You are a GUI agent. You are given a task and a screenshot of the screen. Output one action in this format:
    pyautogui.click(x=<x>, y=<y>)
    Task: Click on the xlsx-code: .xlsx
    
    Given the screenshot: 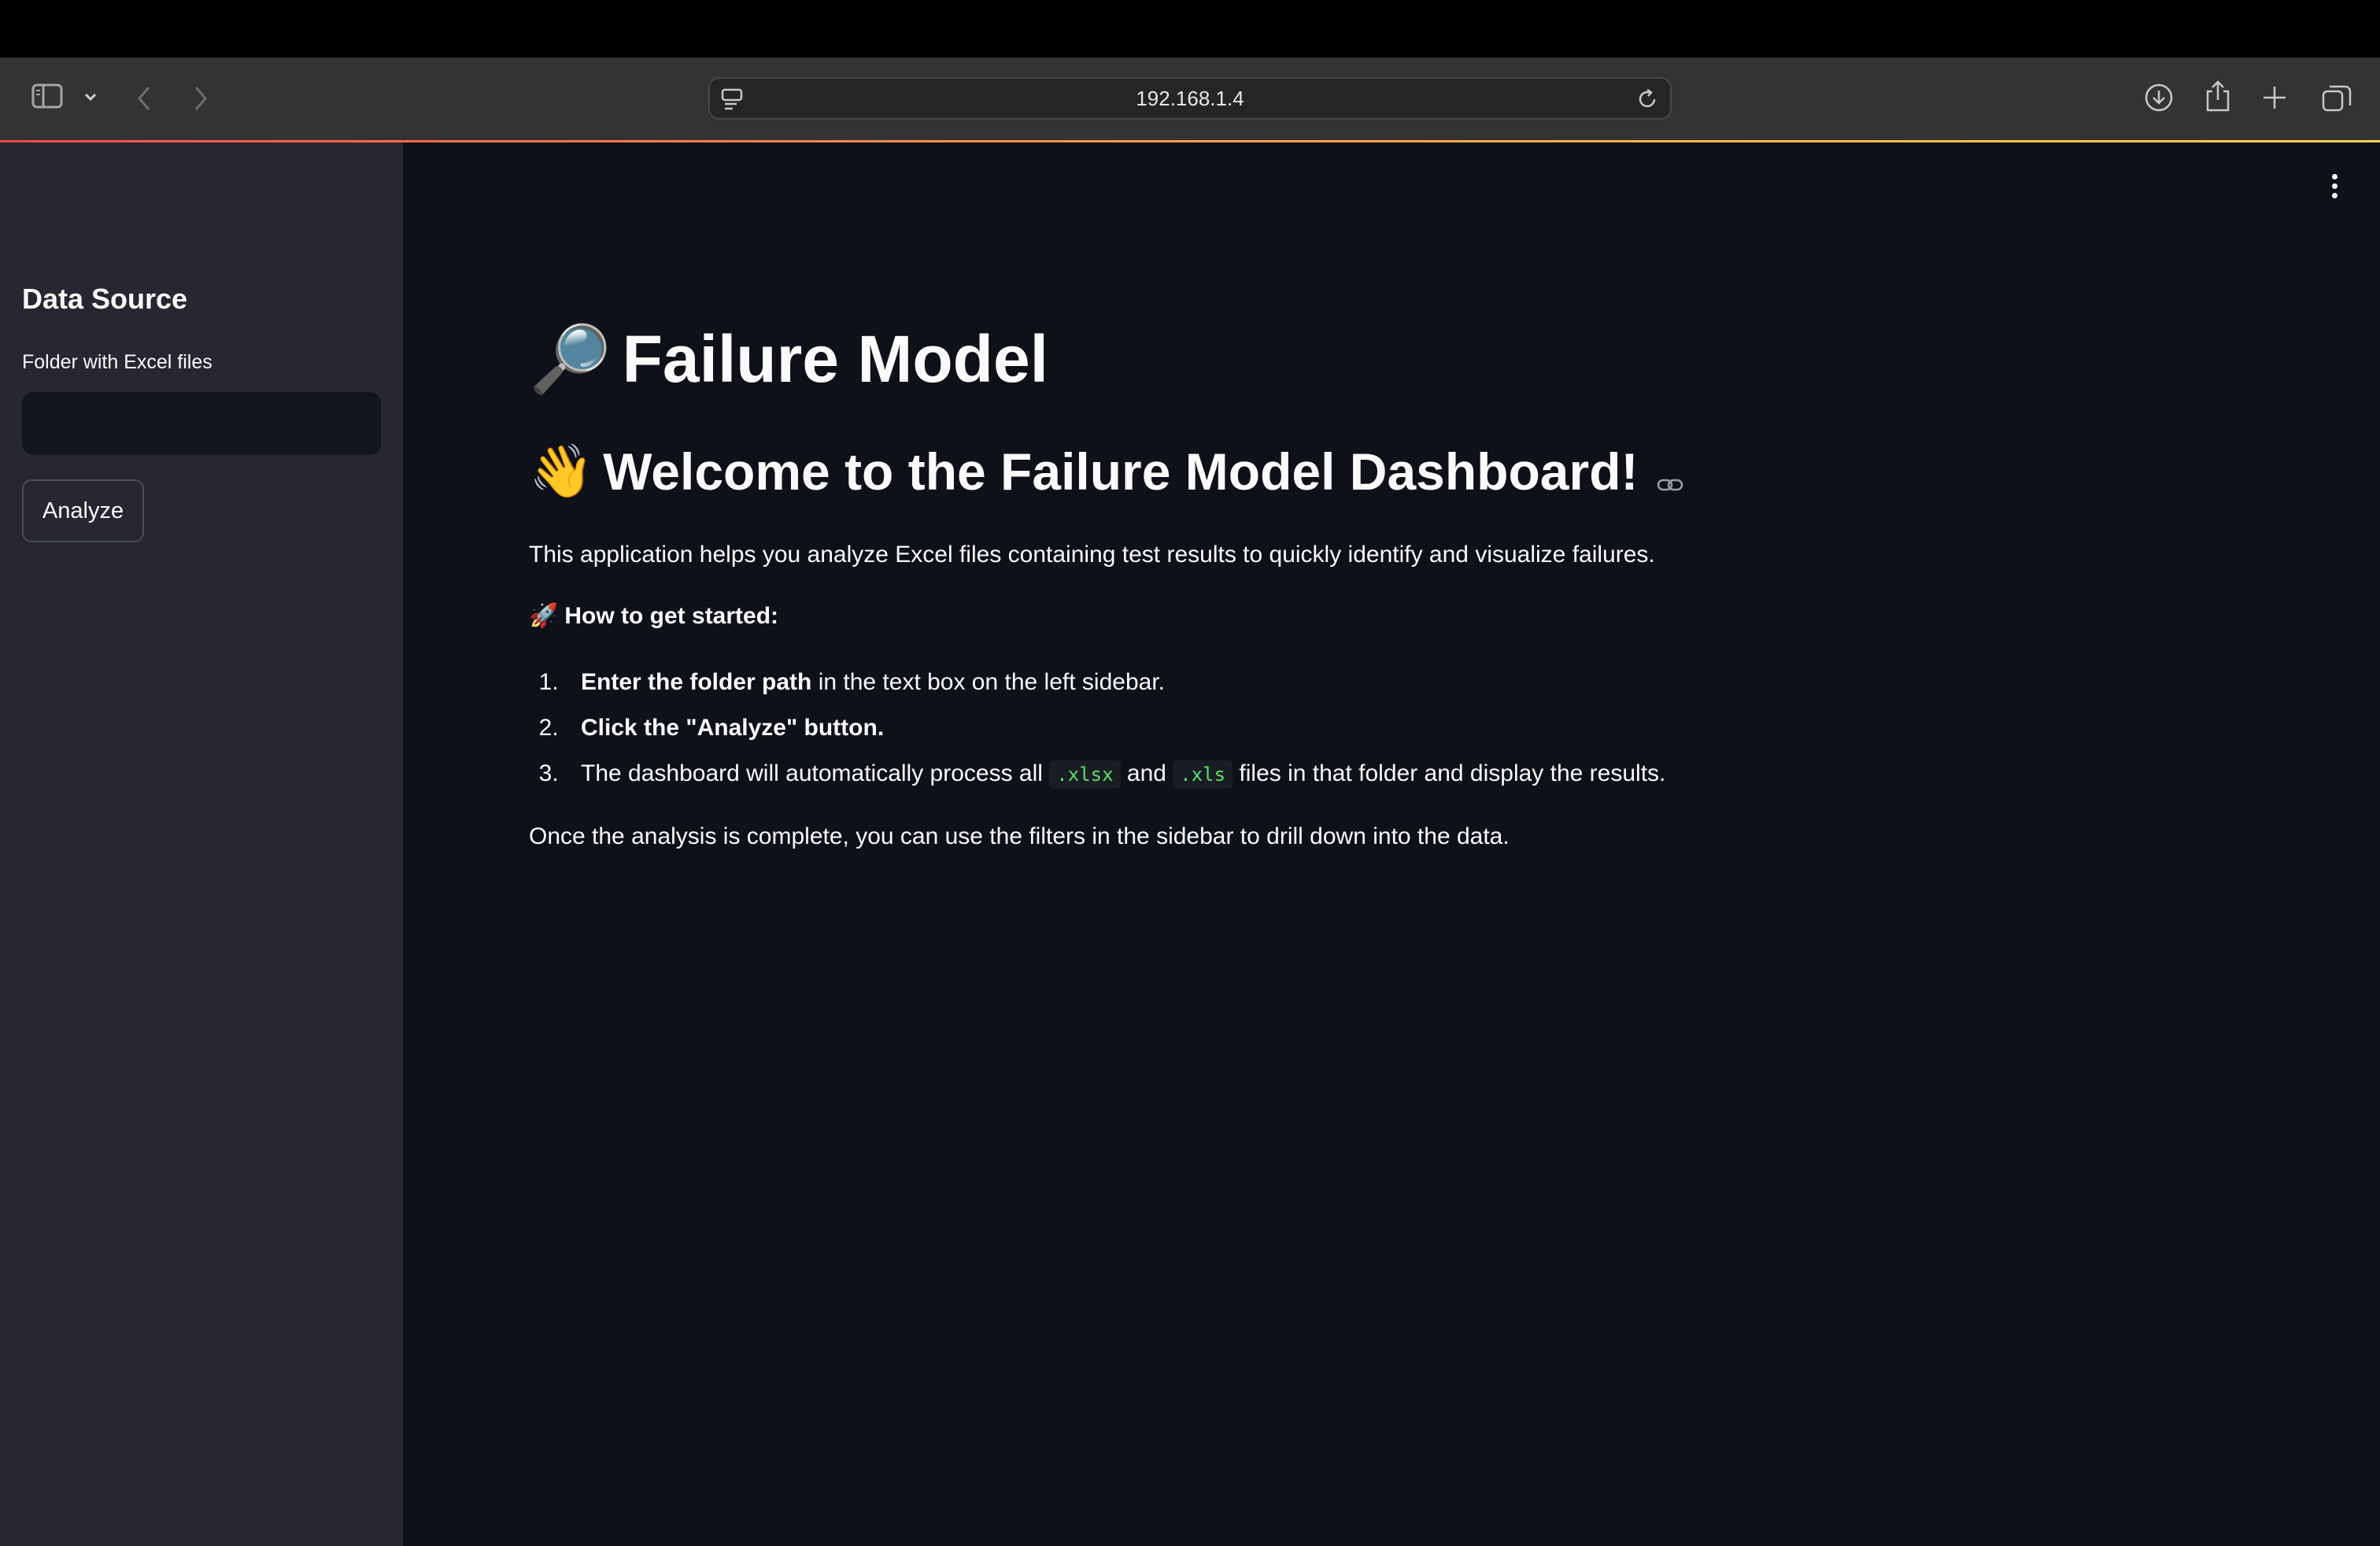 What is the action you would take?
    pyautogui.click(x=1085, y=775)
    